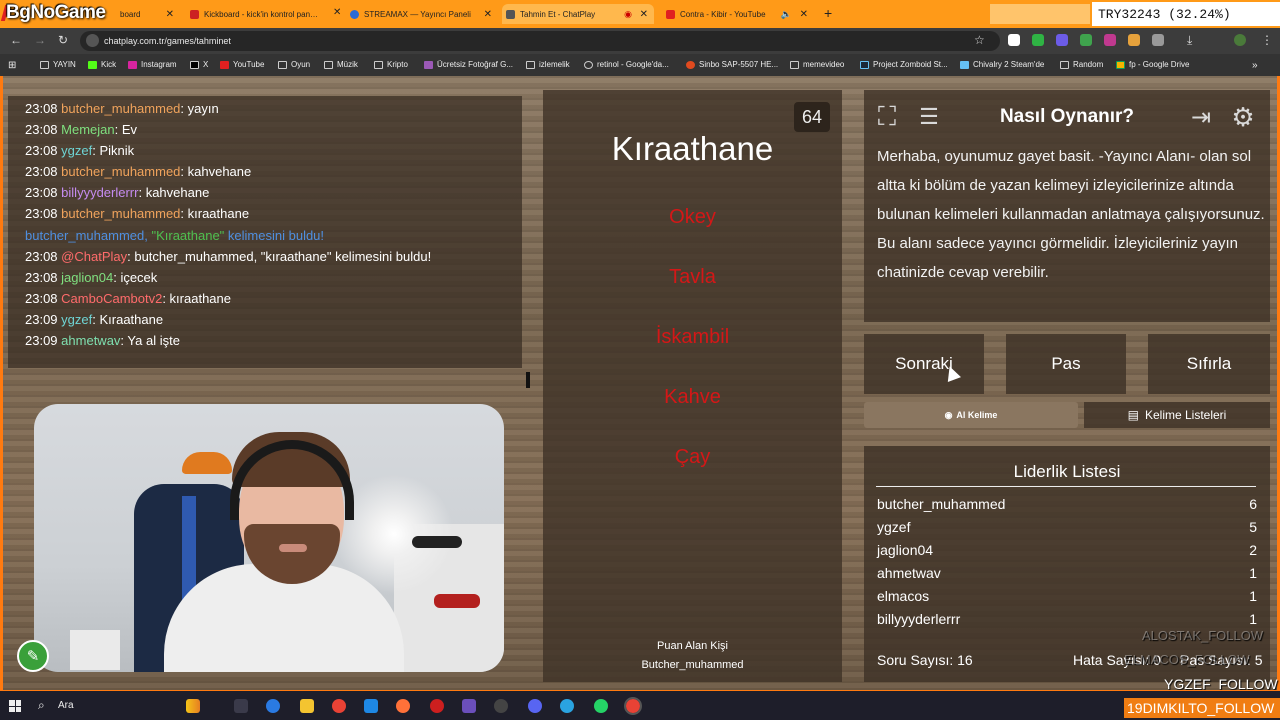 The width and height of the screenshot is (1280, 720). I want to click on download-icon: ⤓, so click(1189, 40).